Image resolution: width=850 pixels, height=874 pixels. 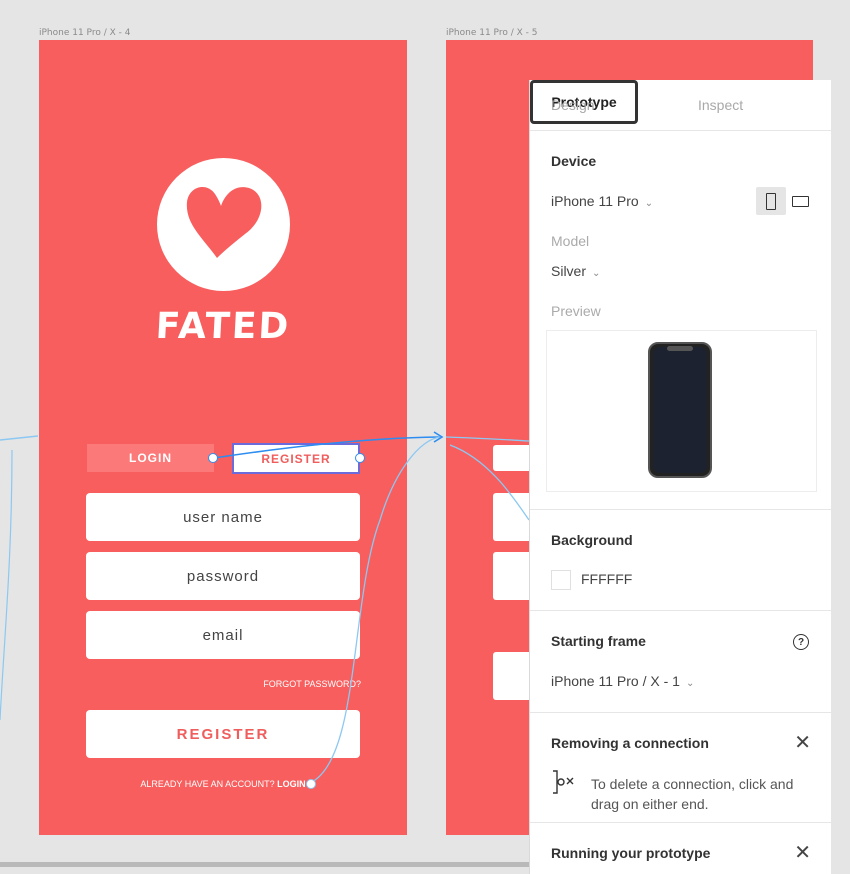 I want to click on running-prototype-title: Running your prototype, so click(x=631, y=853).